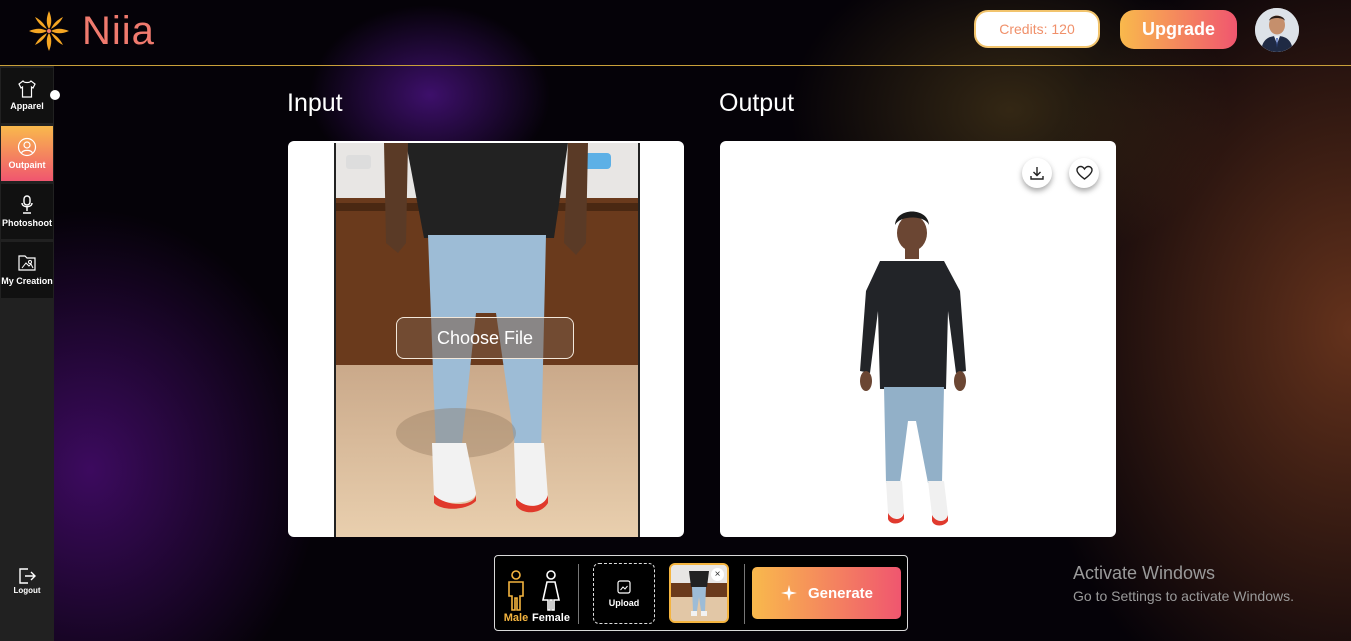  What do you see at coordinates (49, 31) in the screenshot?
I see `flower-logo-icon` at bounding box center [49, 31].